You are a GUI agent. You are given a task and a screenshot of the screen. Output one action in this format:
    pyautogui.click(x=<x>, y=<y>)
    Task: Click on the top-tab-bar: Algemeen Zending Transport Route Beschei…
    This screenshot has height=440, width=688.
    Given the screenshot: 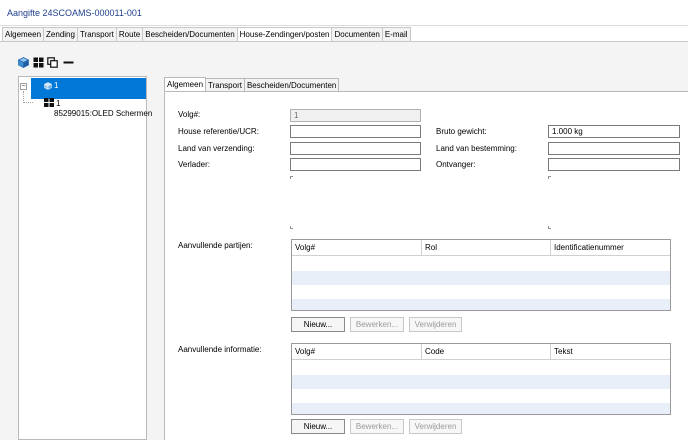 What is the action you would take?
    pyautogui.click(x=206, y=34)
    